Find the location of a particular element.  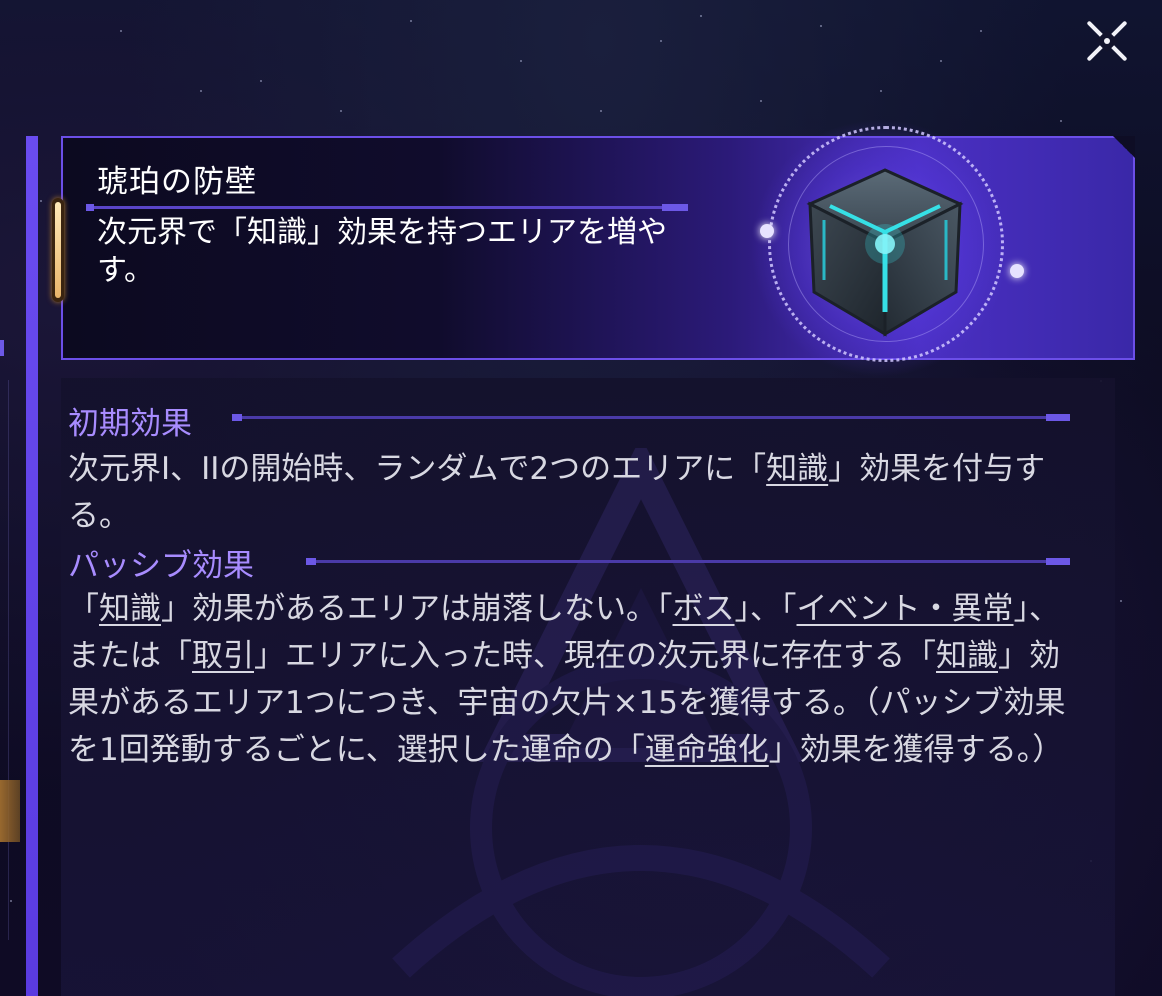

effect-text-segment: 次元界I、IIの開始時、ランダムで2つのエリアに「 is located at coordinates (417, 469).